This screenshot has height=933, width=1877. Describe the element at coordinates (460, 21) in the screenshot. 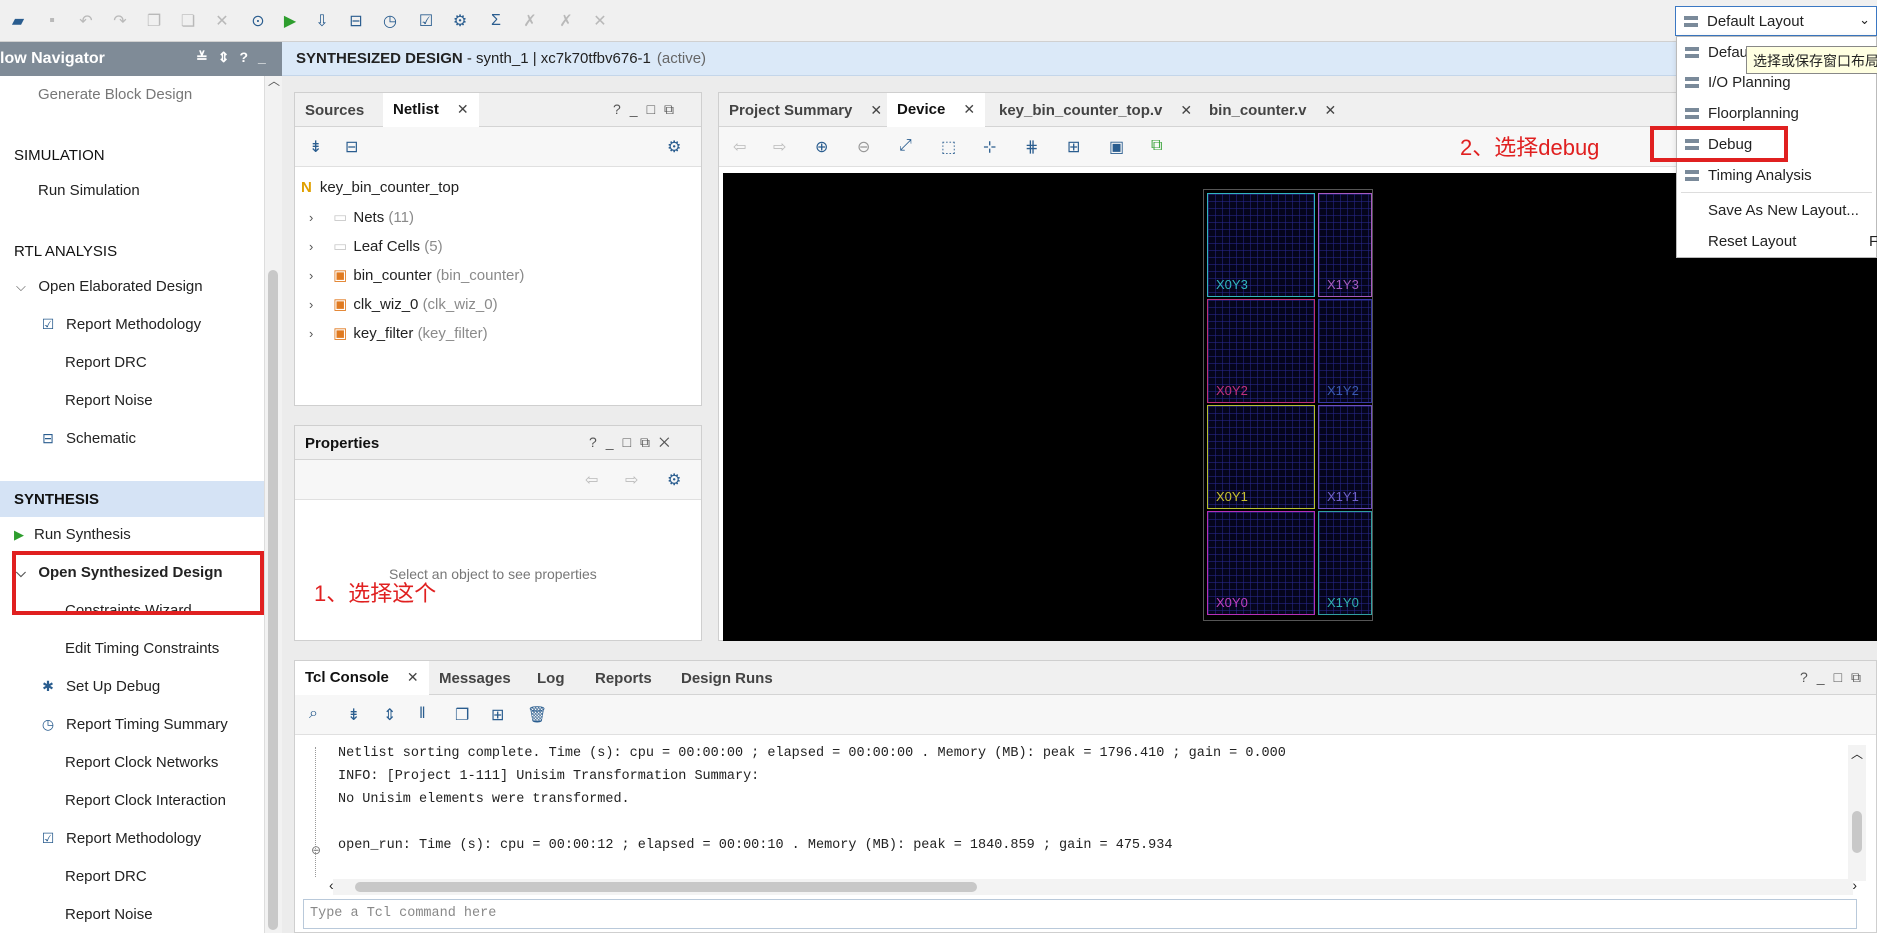

I see `settings-icon: ⚙` at that location.